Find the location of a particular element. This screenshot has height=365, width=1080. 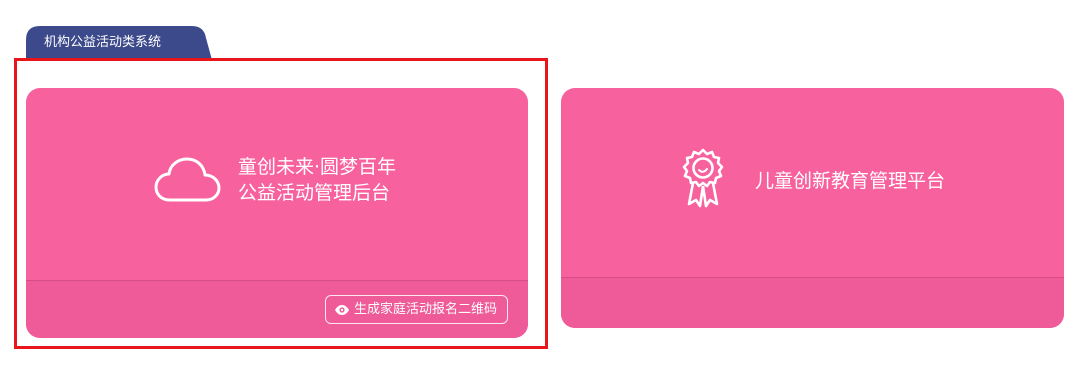

section-tab-label: 机构公益活动类系统 is located at coordinates (102, 42).